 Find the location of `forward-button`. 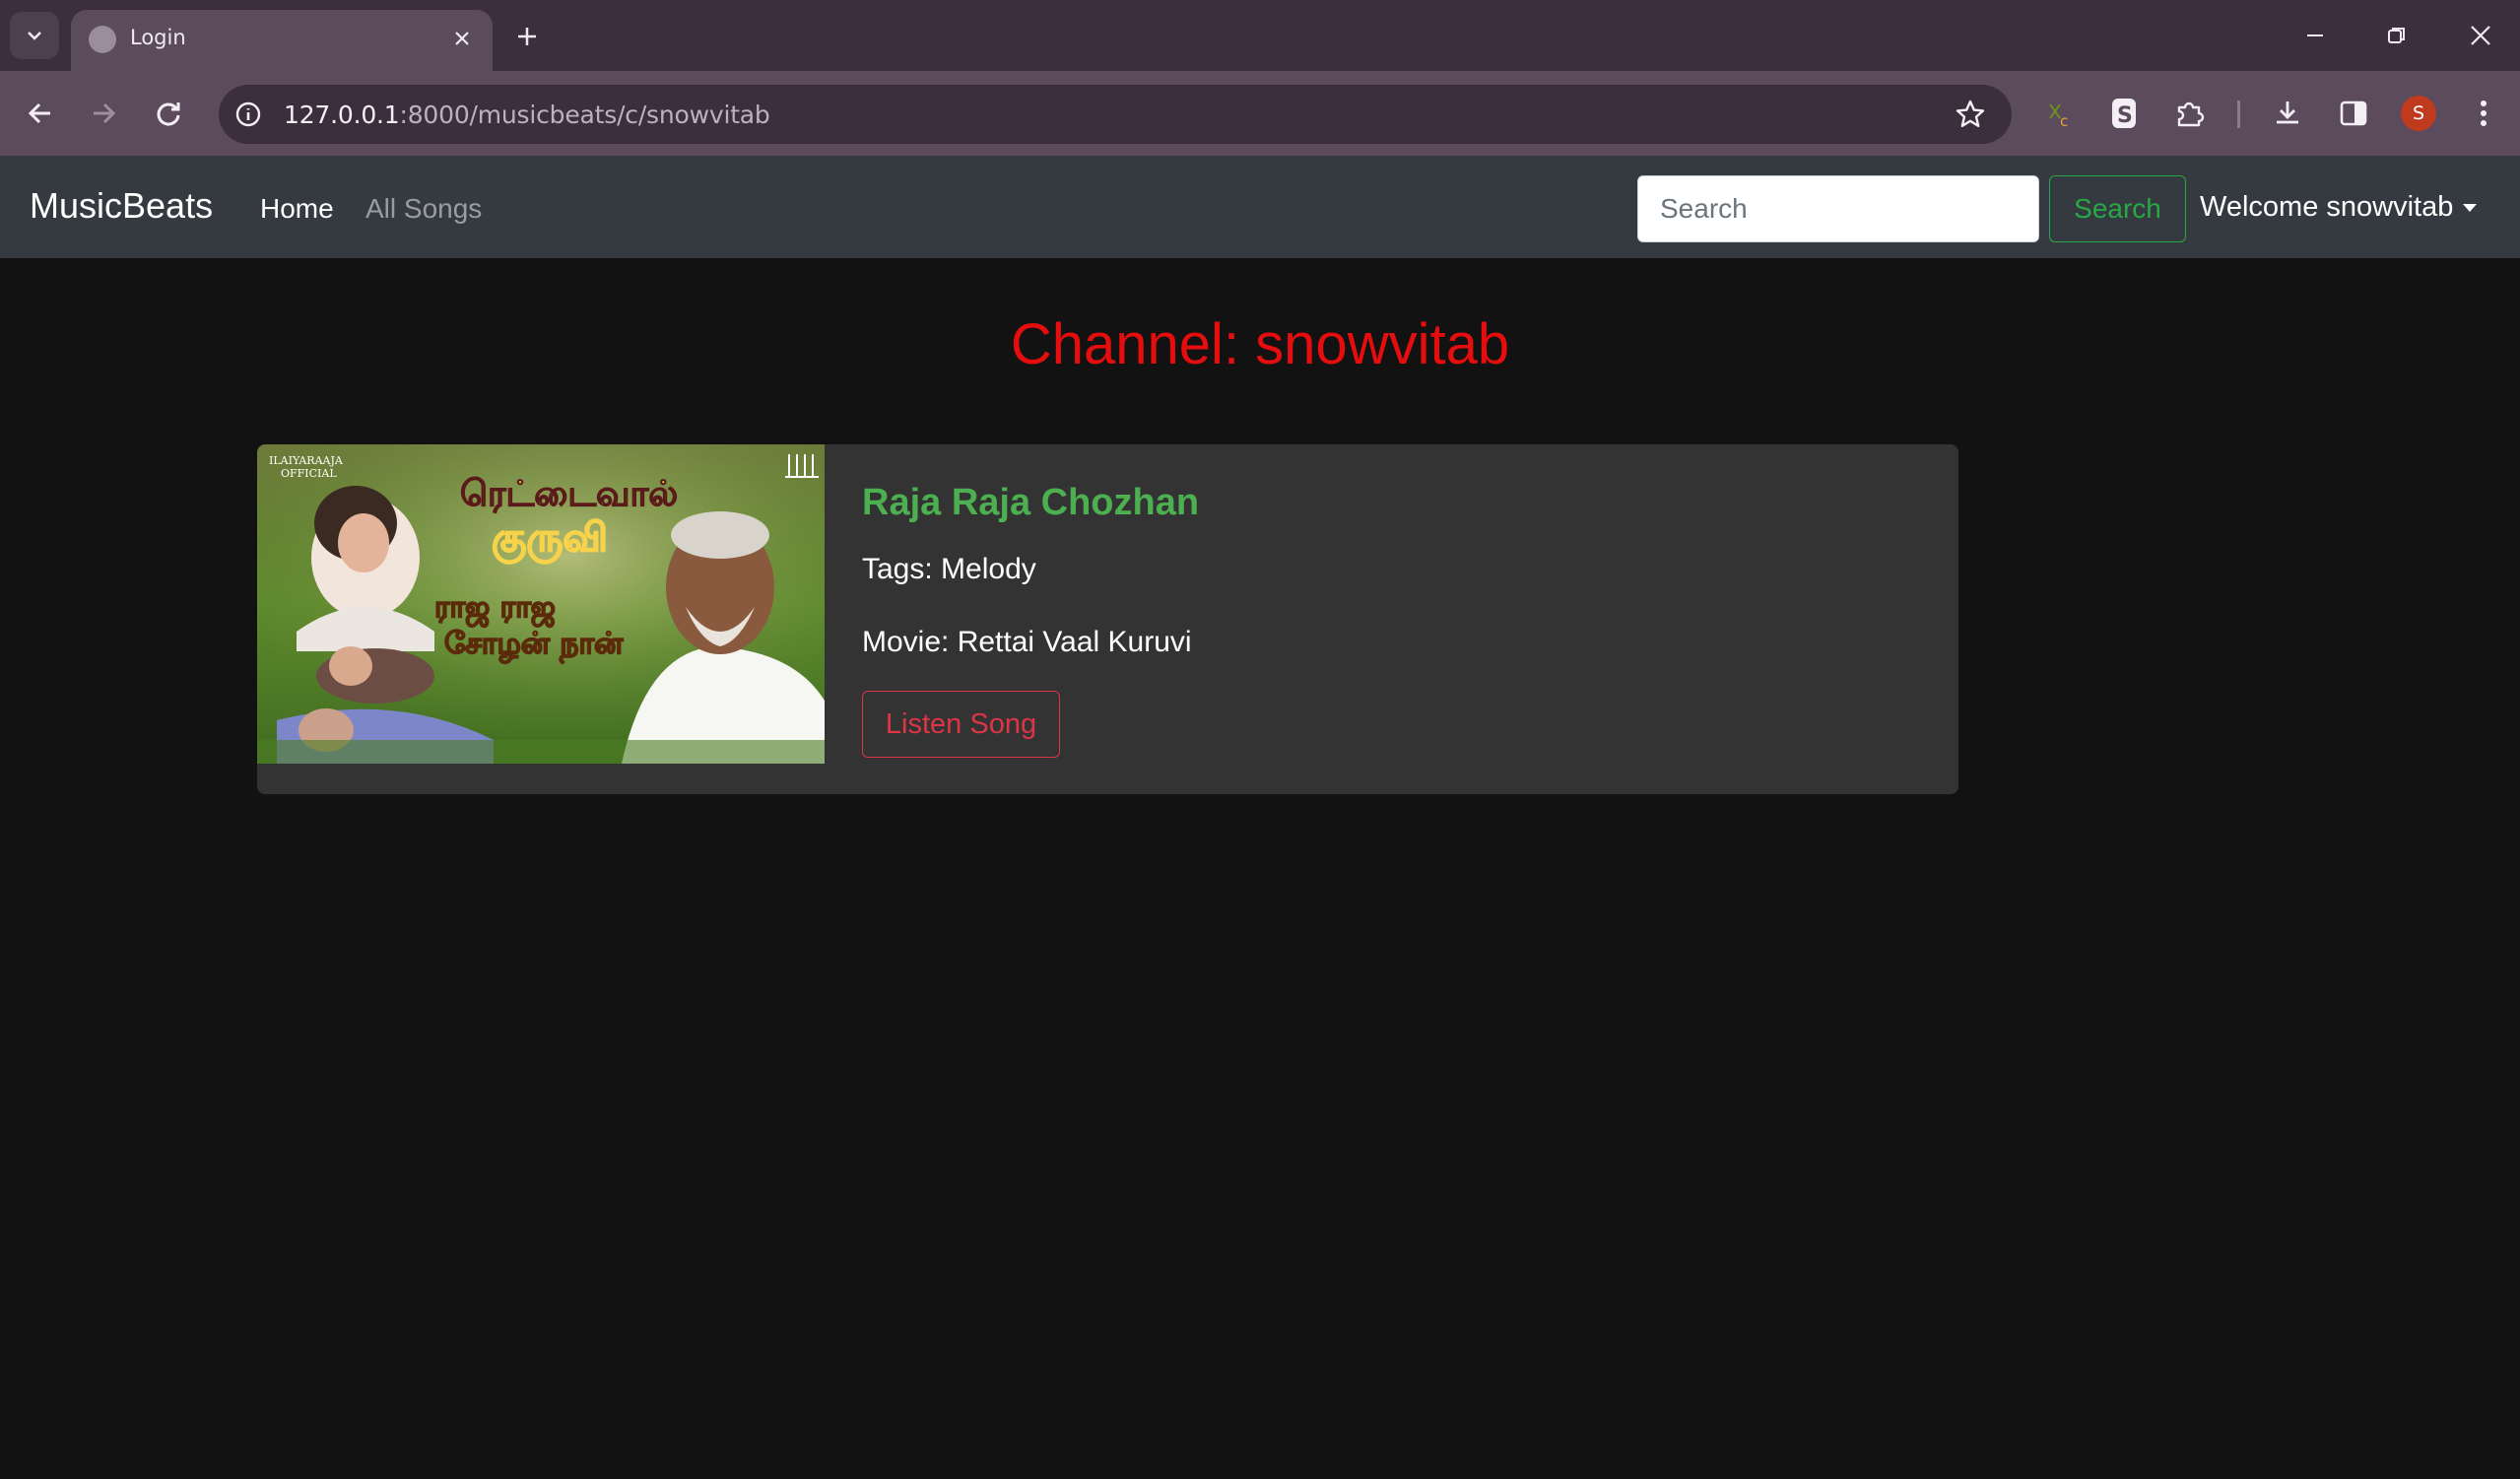

forward-button is located at coordinates (103, 113).